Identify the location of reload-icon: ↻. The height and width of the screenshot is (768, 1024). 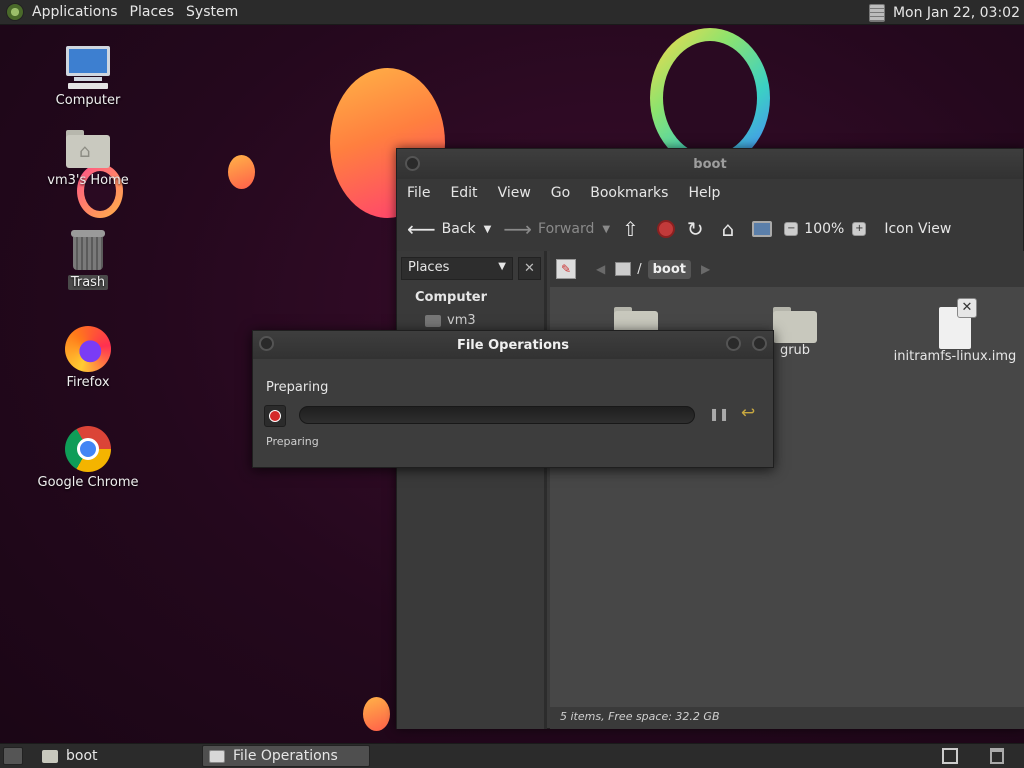
(695, 229).